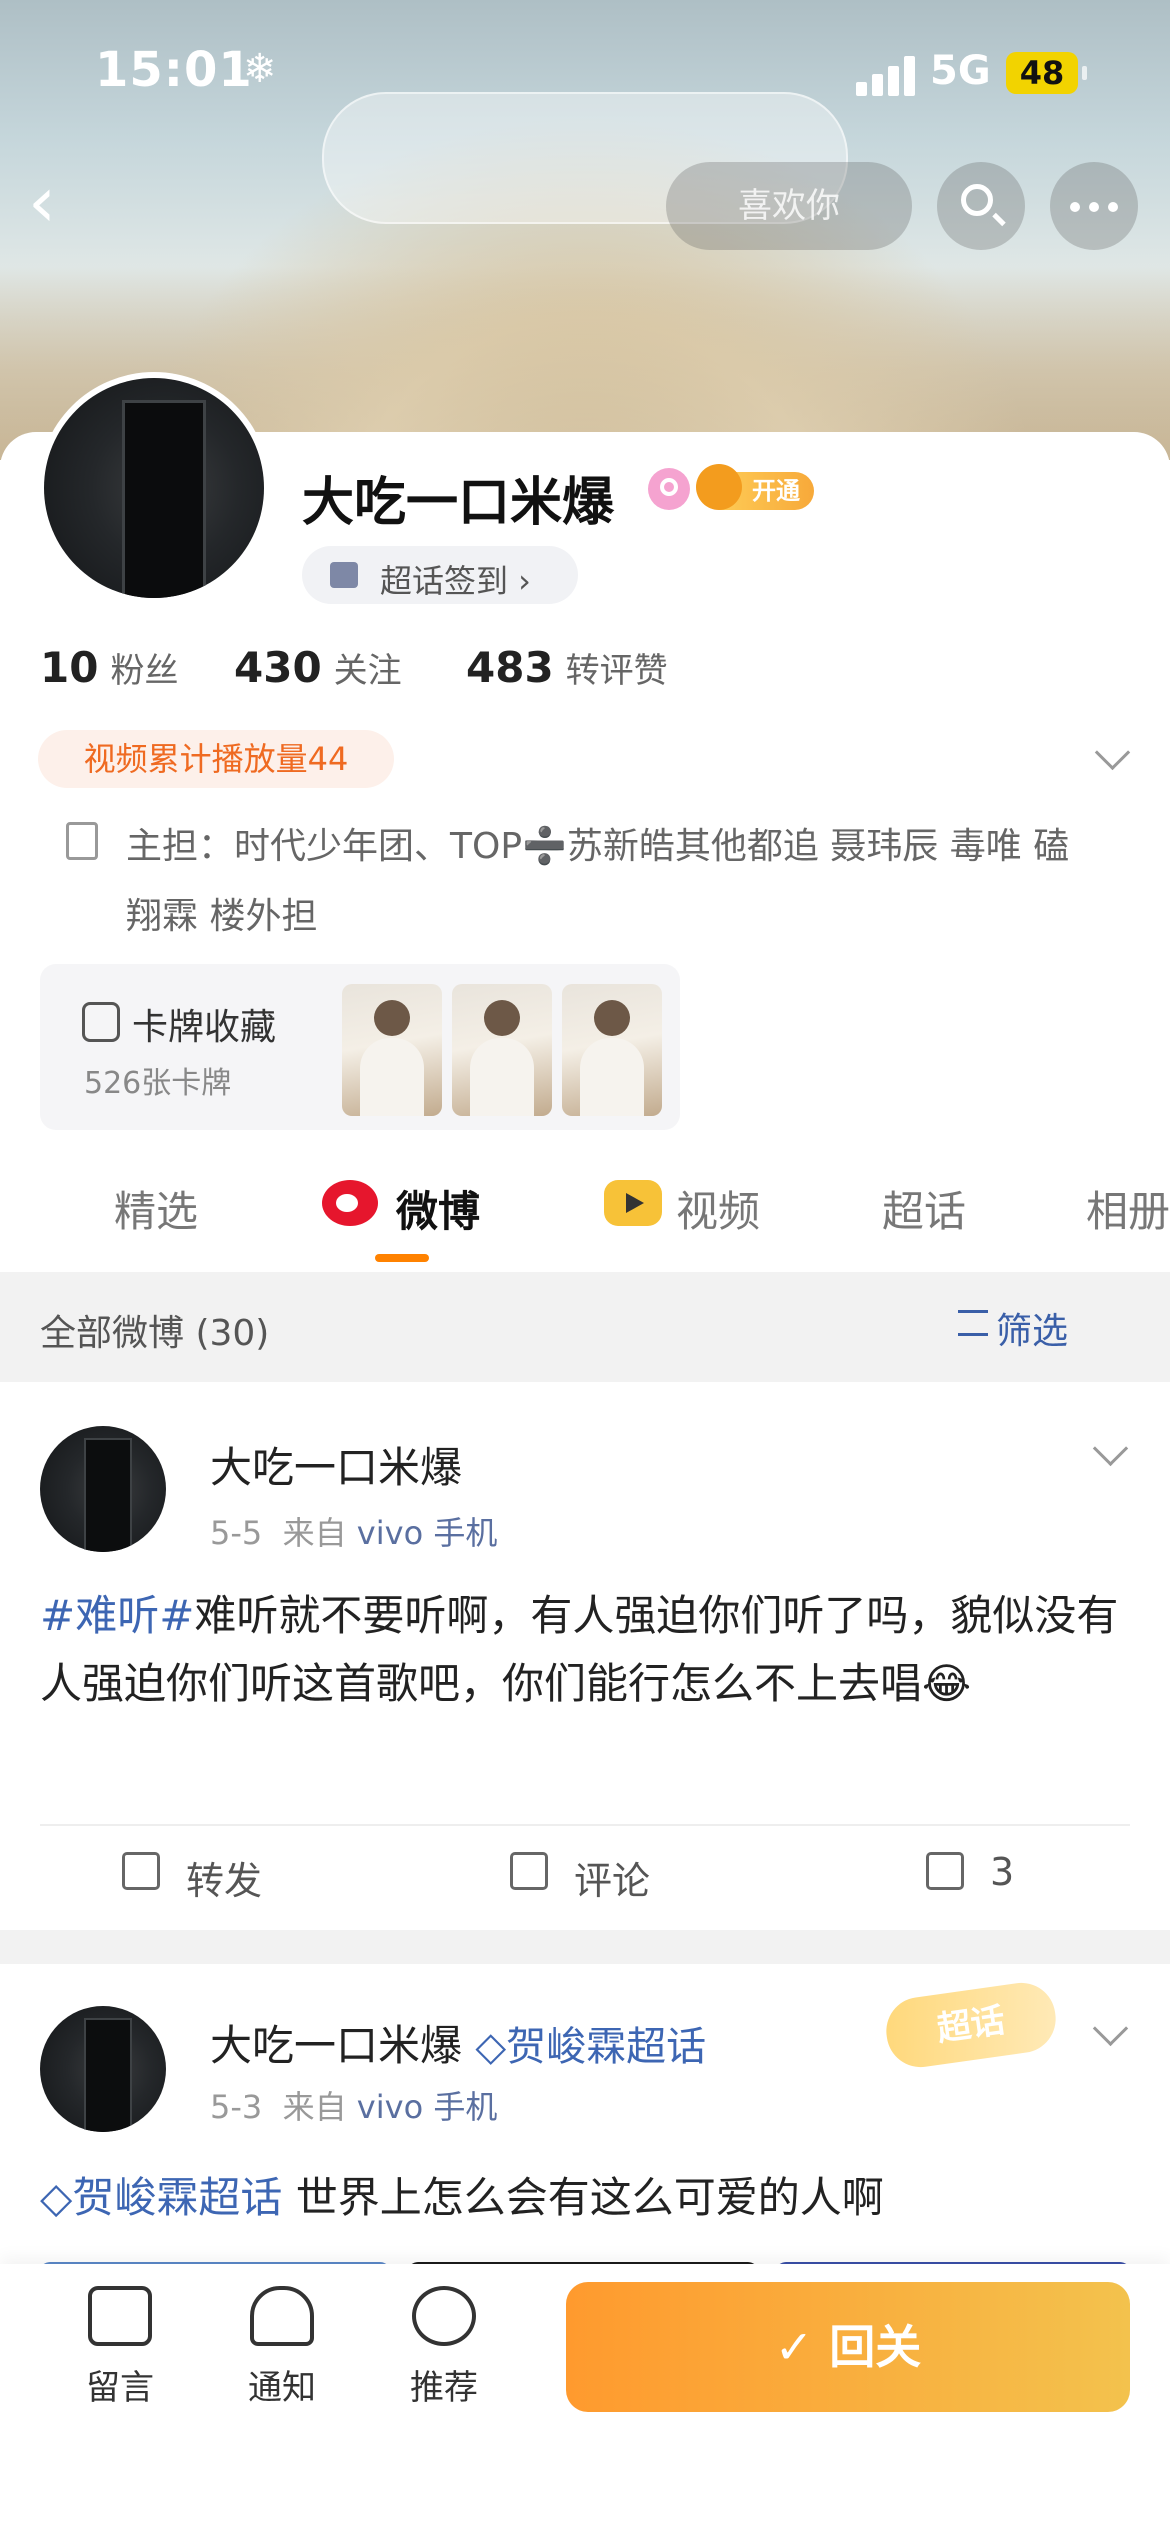  What do you see at coordinates (282, 2347) in the screenshot?
I see `notify-button: 通知` at bounding box center [282, 2347].